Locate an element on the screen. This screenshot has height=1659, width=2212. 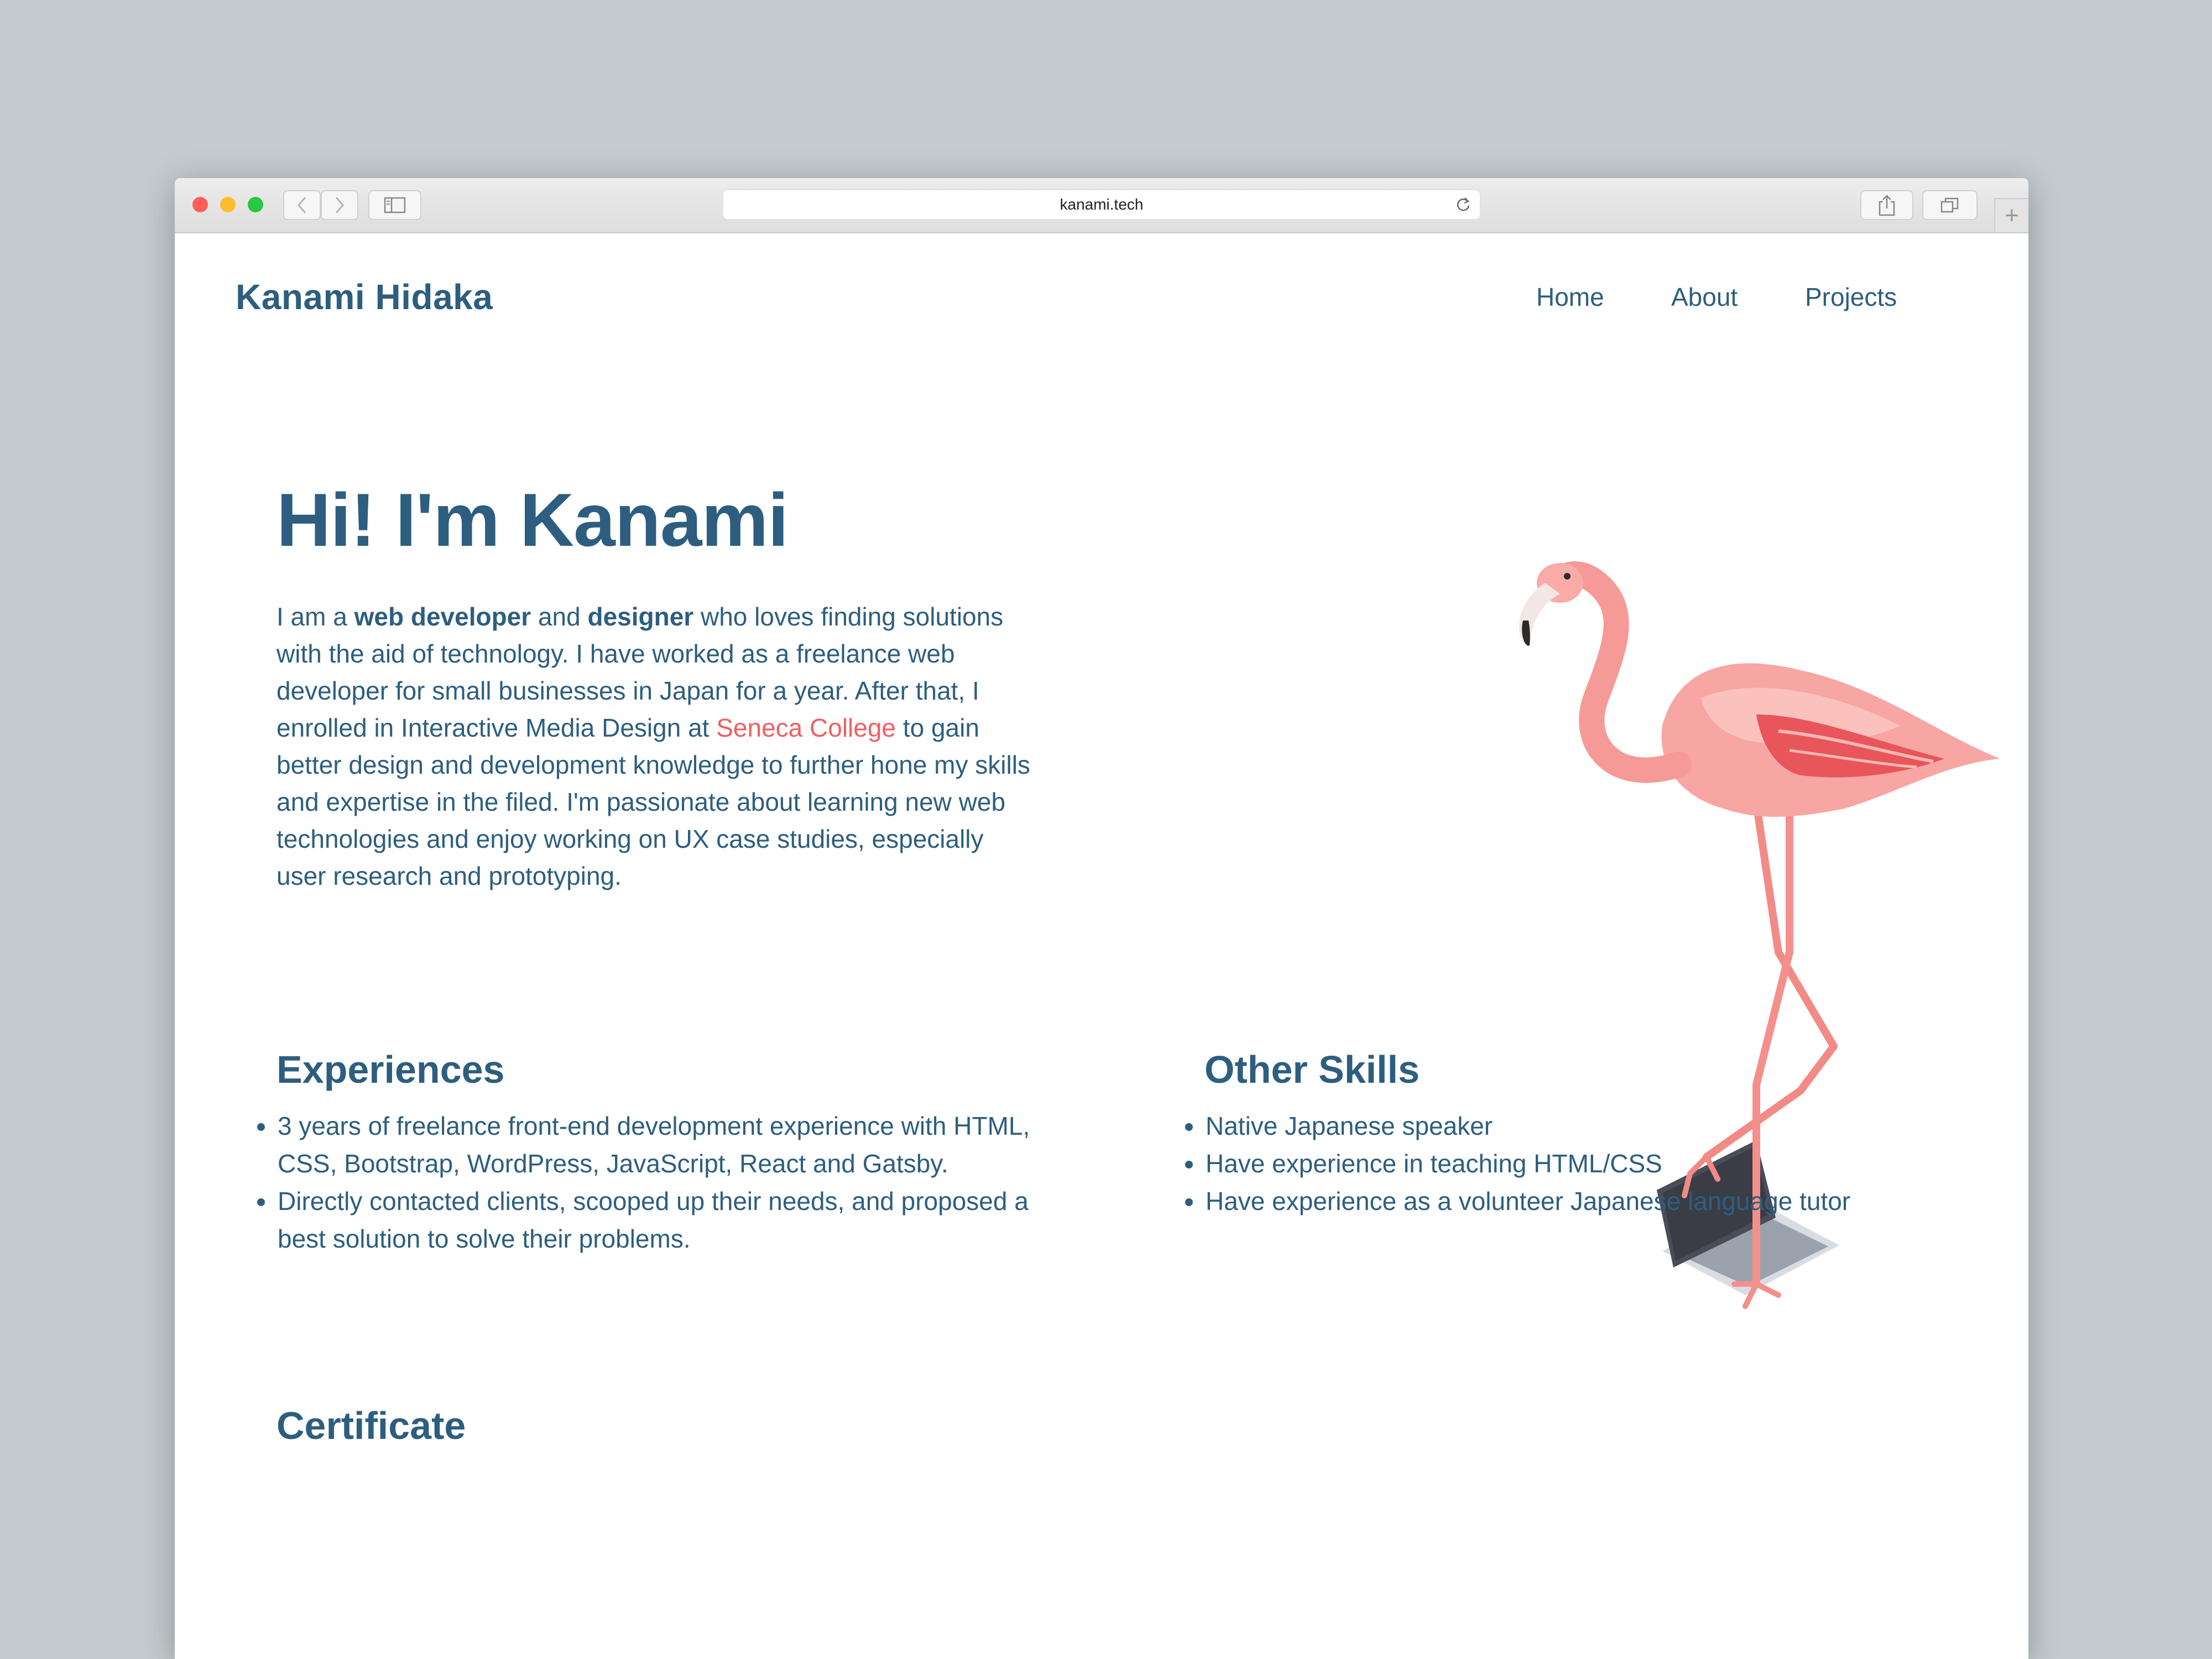
list-item: Have experience in teaching HTML/CSS is located at coordinates (1597, 1164).